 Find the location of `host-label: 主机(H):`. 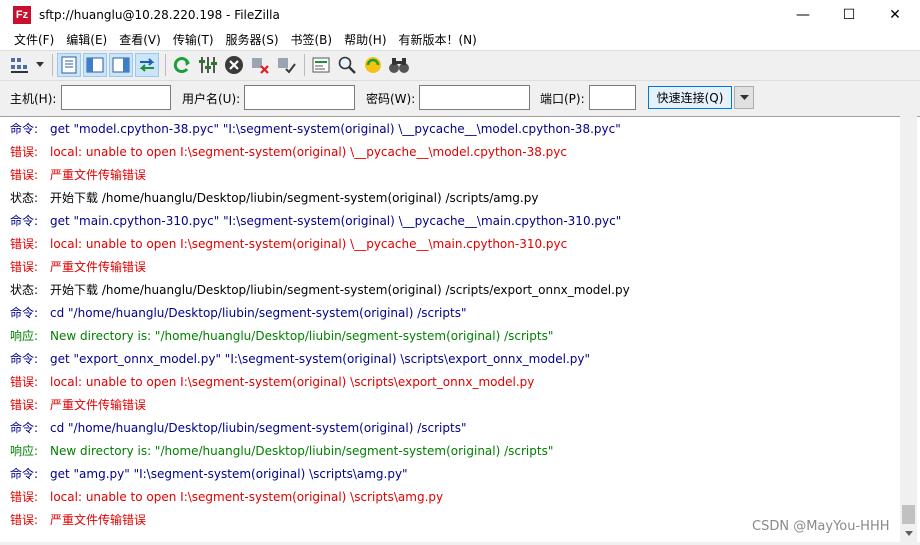

host-label: 主机(H): is located at coordinates (33, 99).